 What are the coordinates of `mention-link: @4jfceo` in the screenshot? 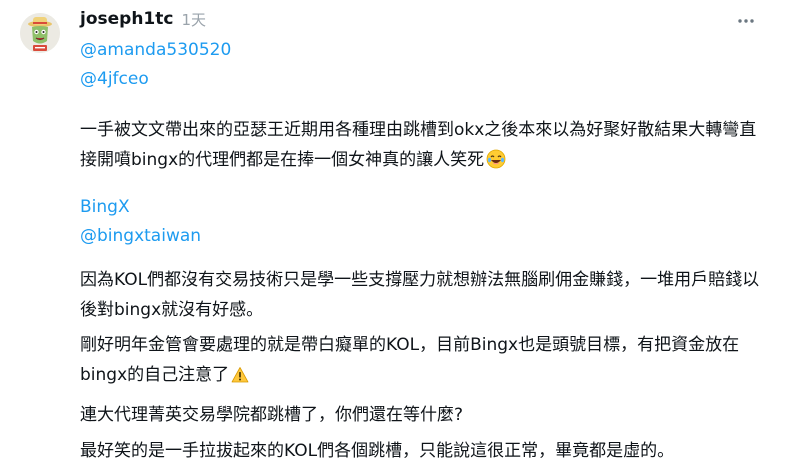 It's located at (420, 79).